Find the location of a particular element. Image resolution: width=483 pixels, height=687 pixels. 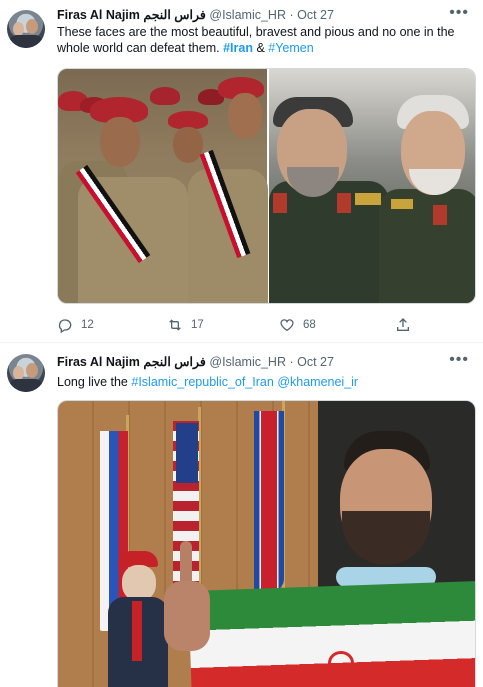

share-button is located at coordinates (407, 325).